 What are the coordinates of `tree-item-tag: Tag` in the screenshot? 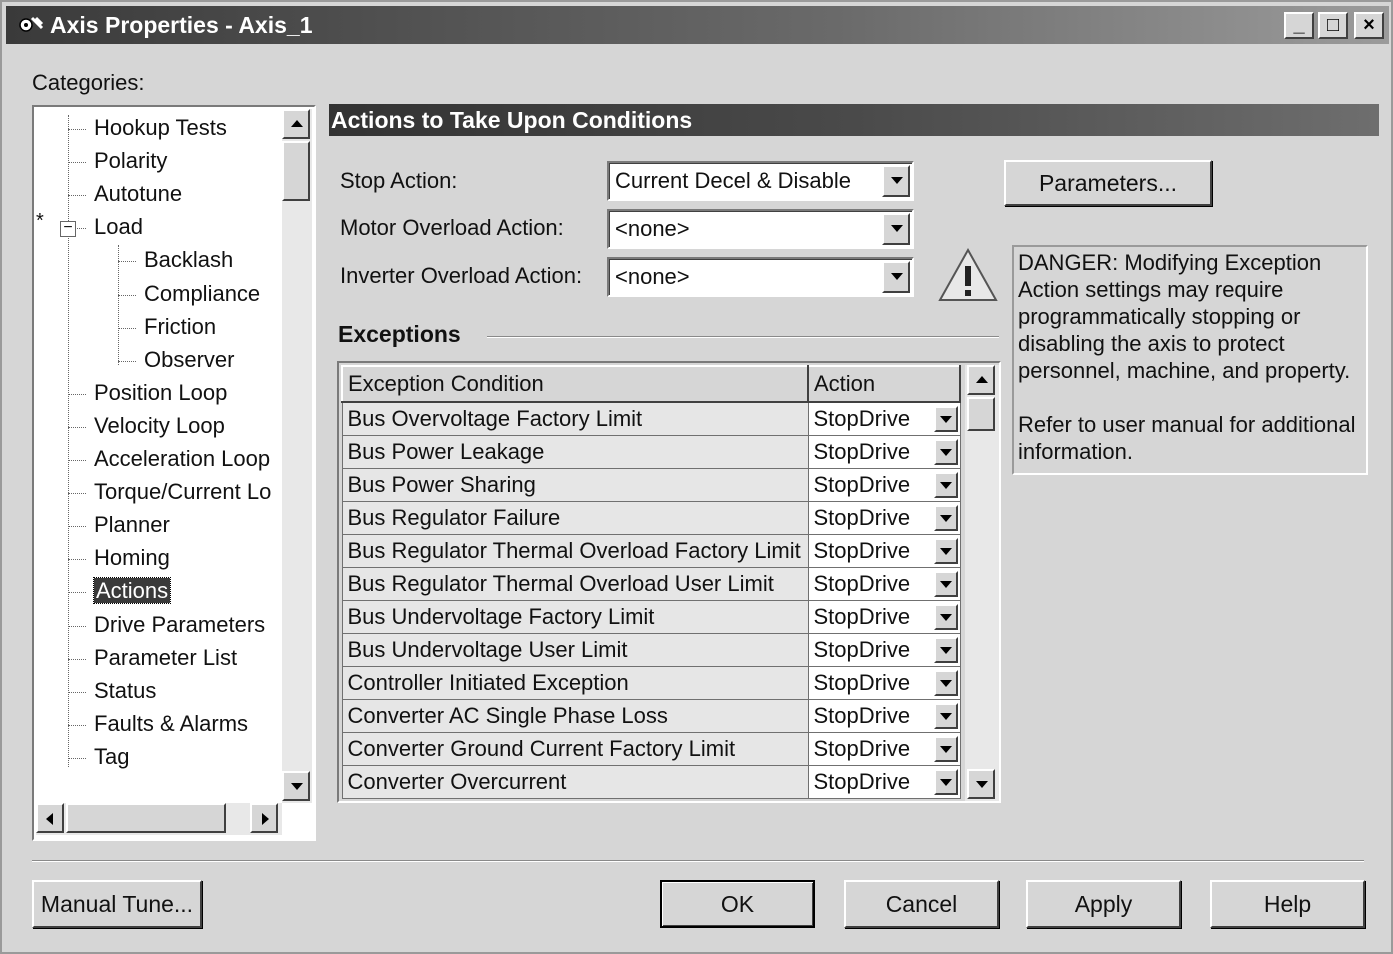 It's located at (111, 757).